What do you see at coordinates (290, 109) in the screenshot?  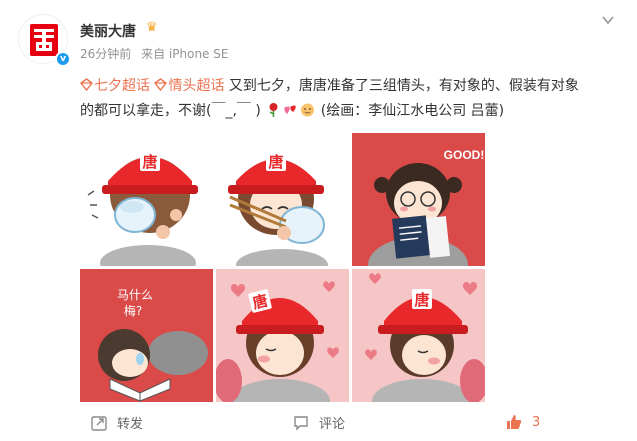 I see `hearts-emoji-icon` at bounding box center [290, 109].